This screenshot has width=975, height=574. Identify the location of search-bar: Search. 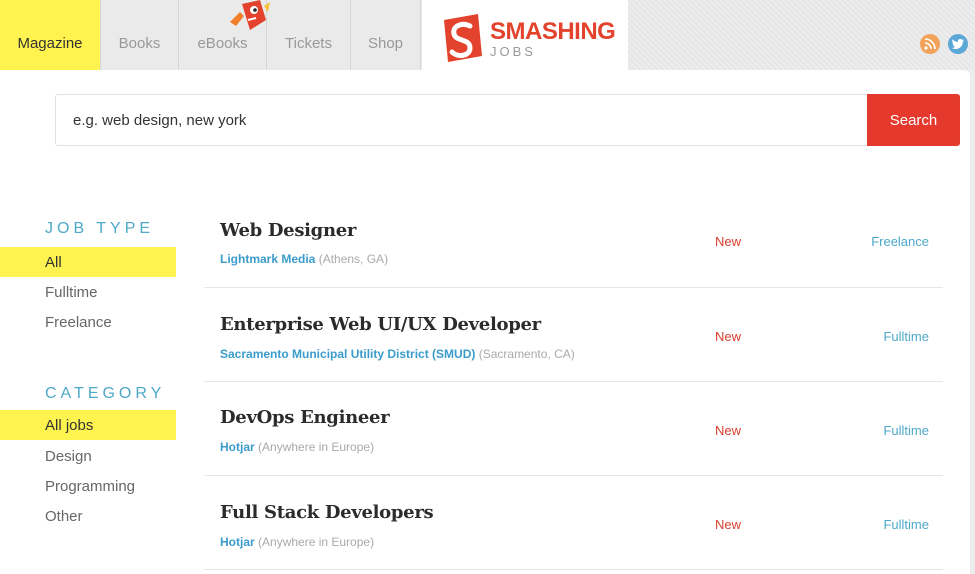
(507, 120).